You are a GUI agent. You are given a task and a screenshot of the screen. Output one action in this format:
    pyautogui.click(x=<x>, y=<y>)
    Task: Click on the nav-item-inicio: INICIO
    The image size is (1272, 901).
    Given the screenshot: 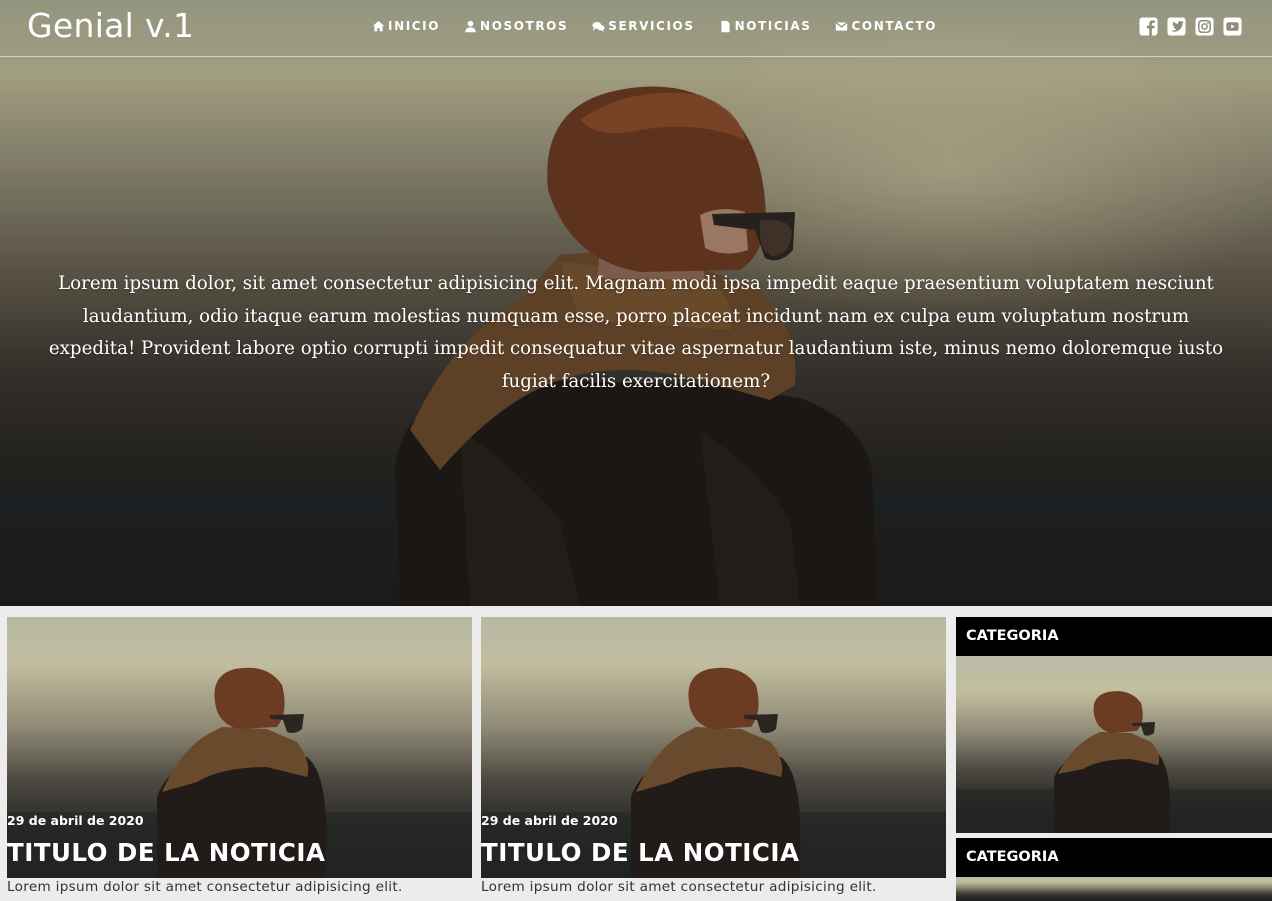 What is the action you would take?
    pyautogui.click(x=406, y=26)
    